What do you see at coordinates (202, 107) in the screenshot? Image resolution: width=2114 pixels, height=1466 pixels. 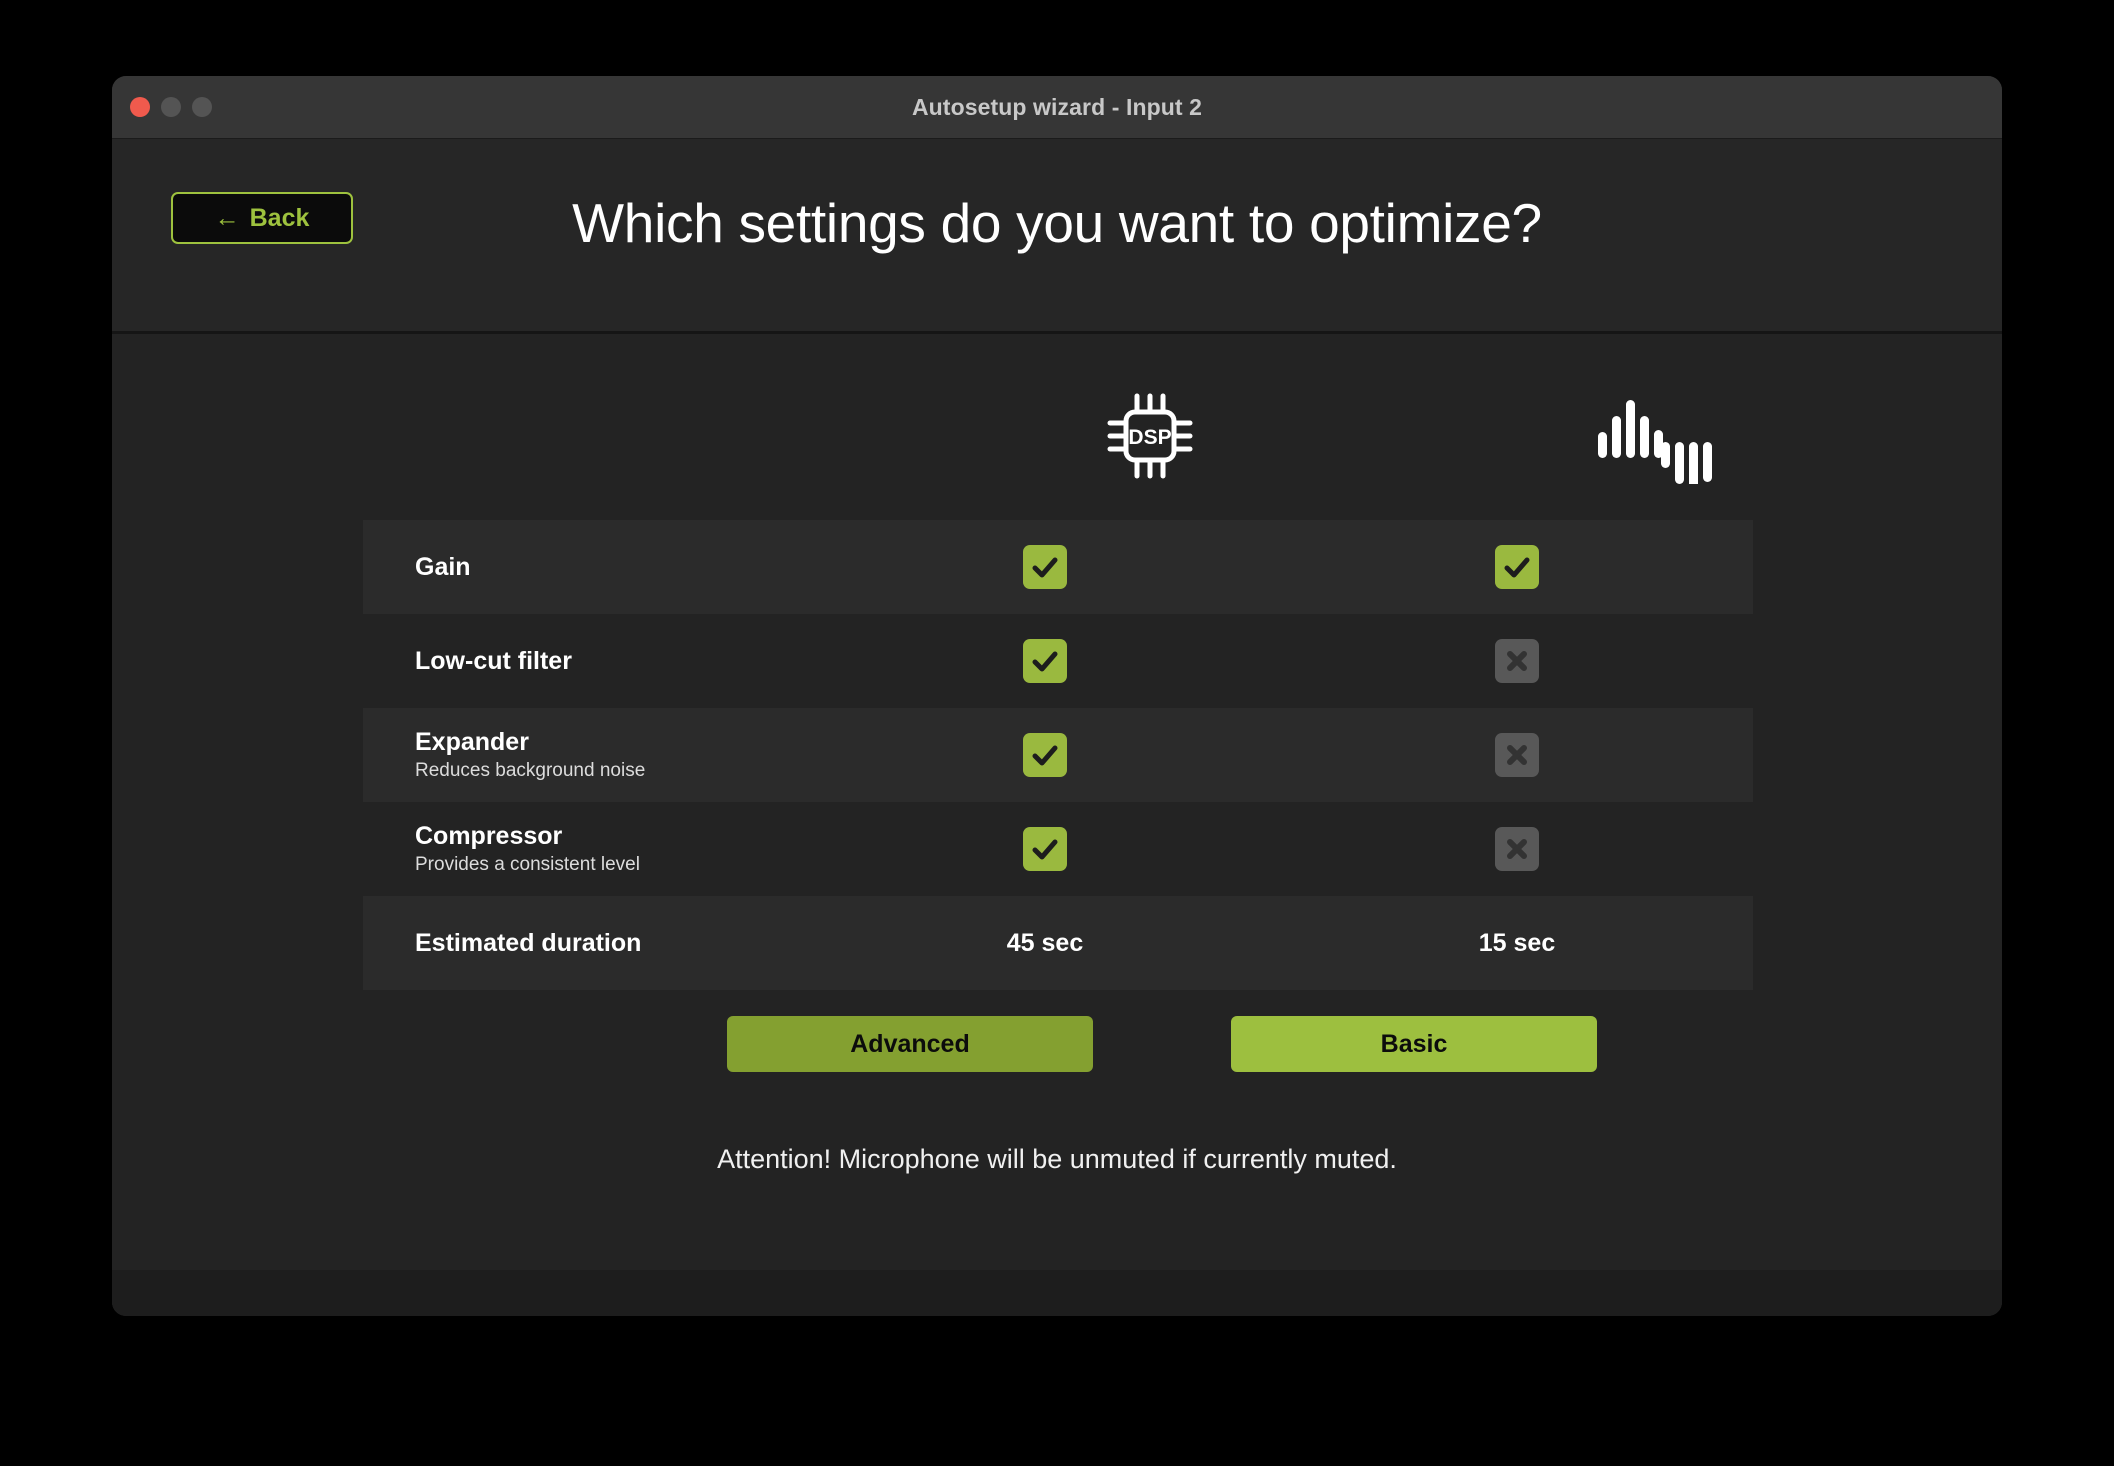 I see `maximize-window-icon` at bounding box center [202, 107].